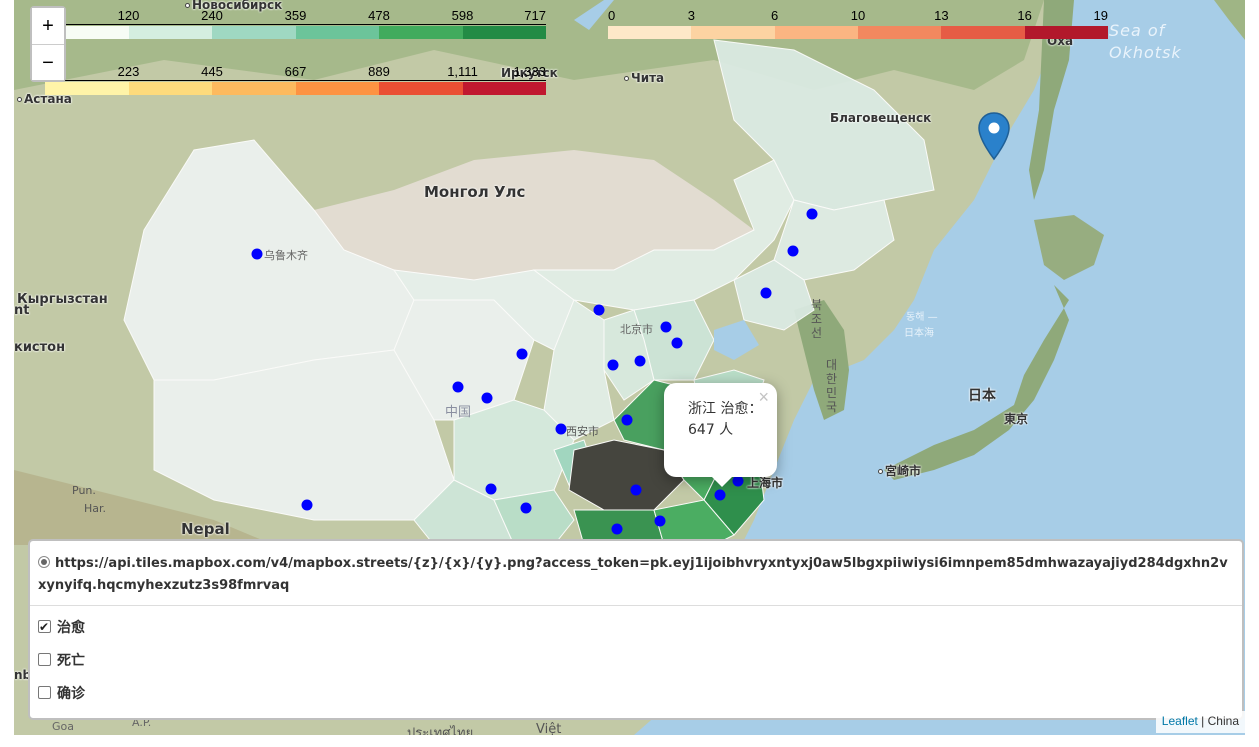 Image resolution: width=1259 pixels, height=747 pixels. I want to click on overlay-deaths: 死亡, so click(636, 663).